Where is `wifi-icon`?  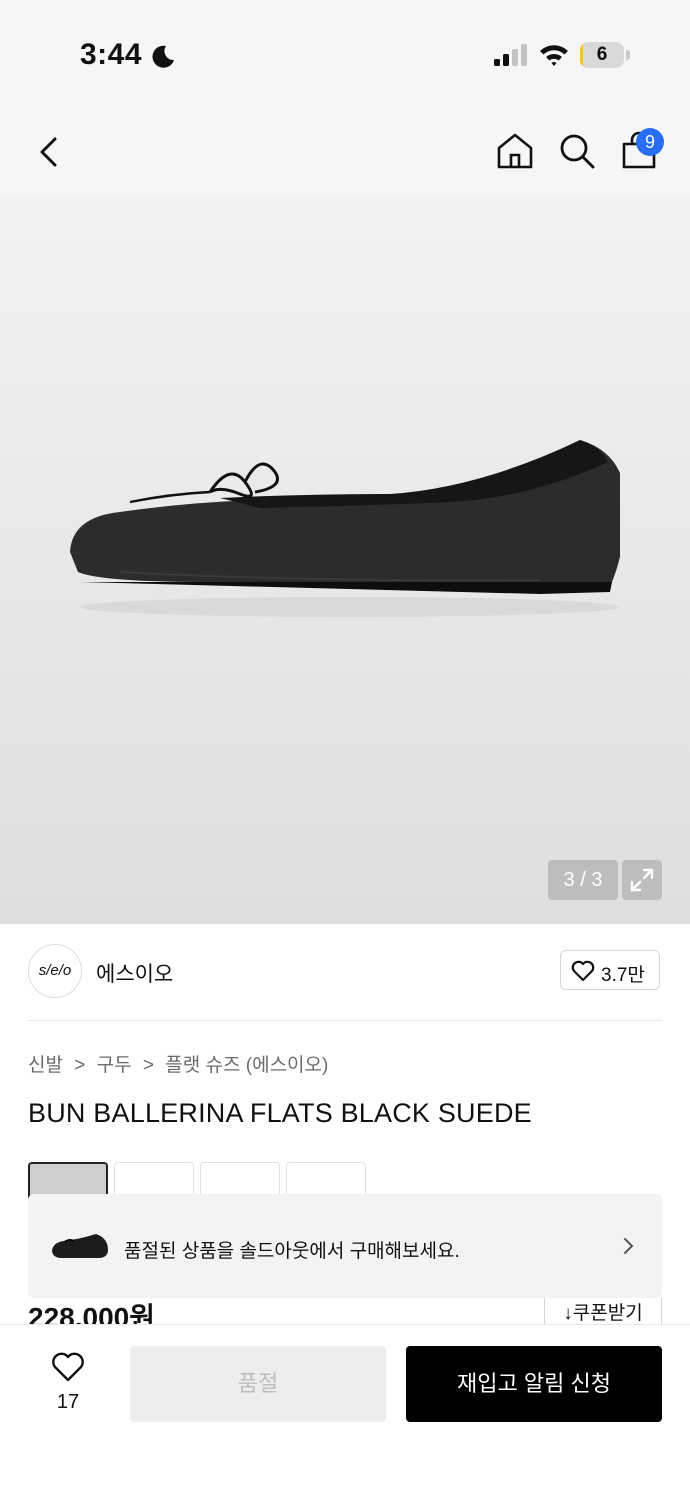 wifi-icon is located at coordinates (554, 55).